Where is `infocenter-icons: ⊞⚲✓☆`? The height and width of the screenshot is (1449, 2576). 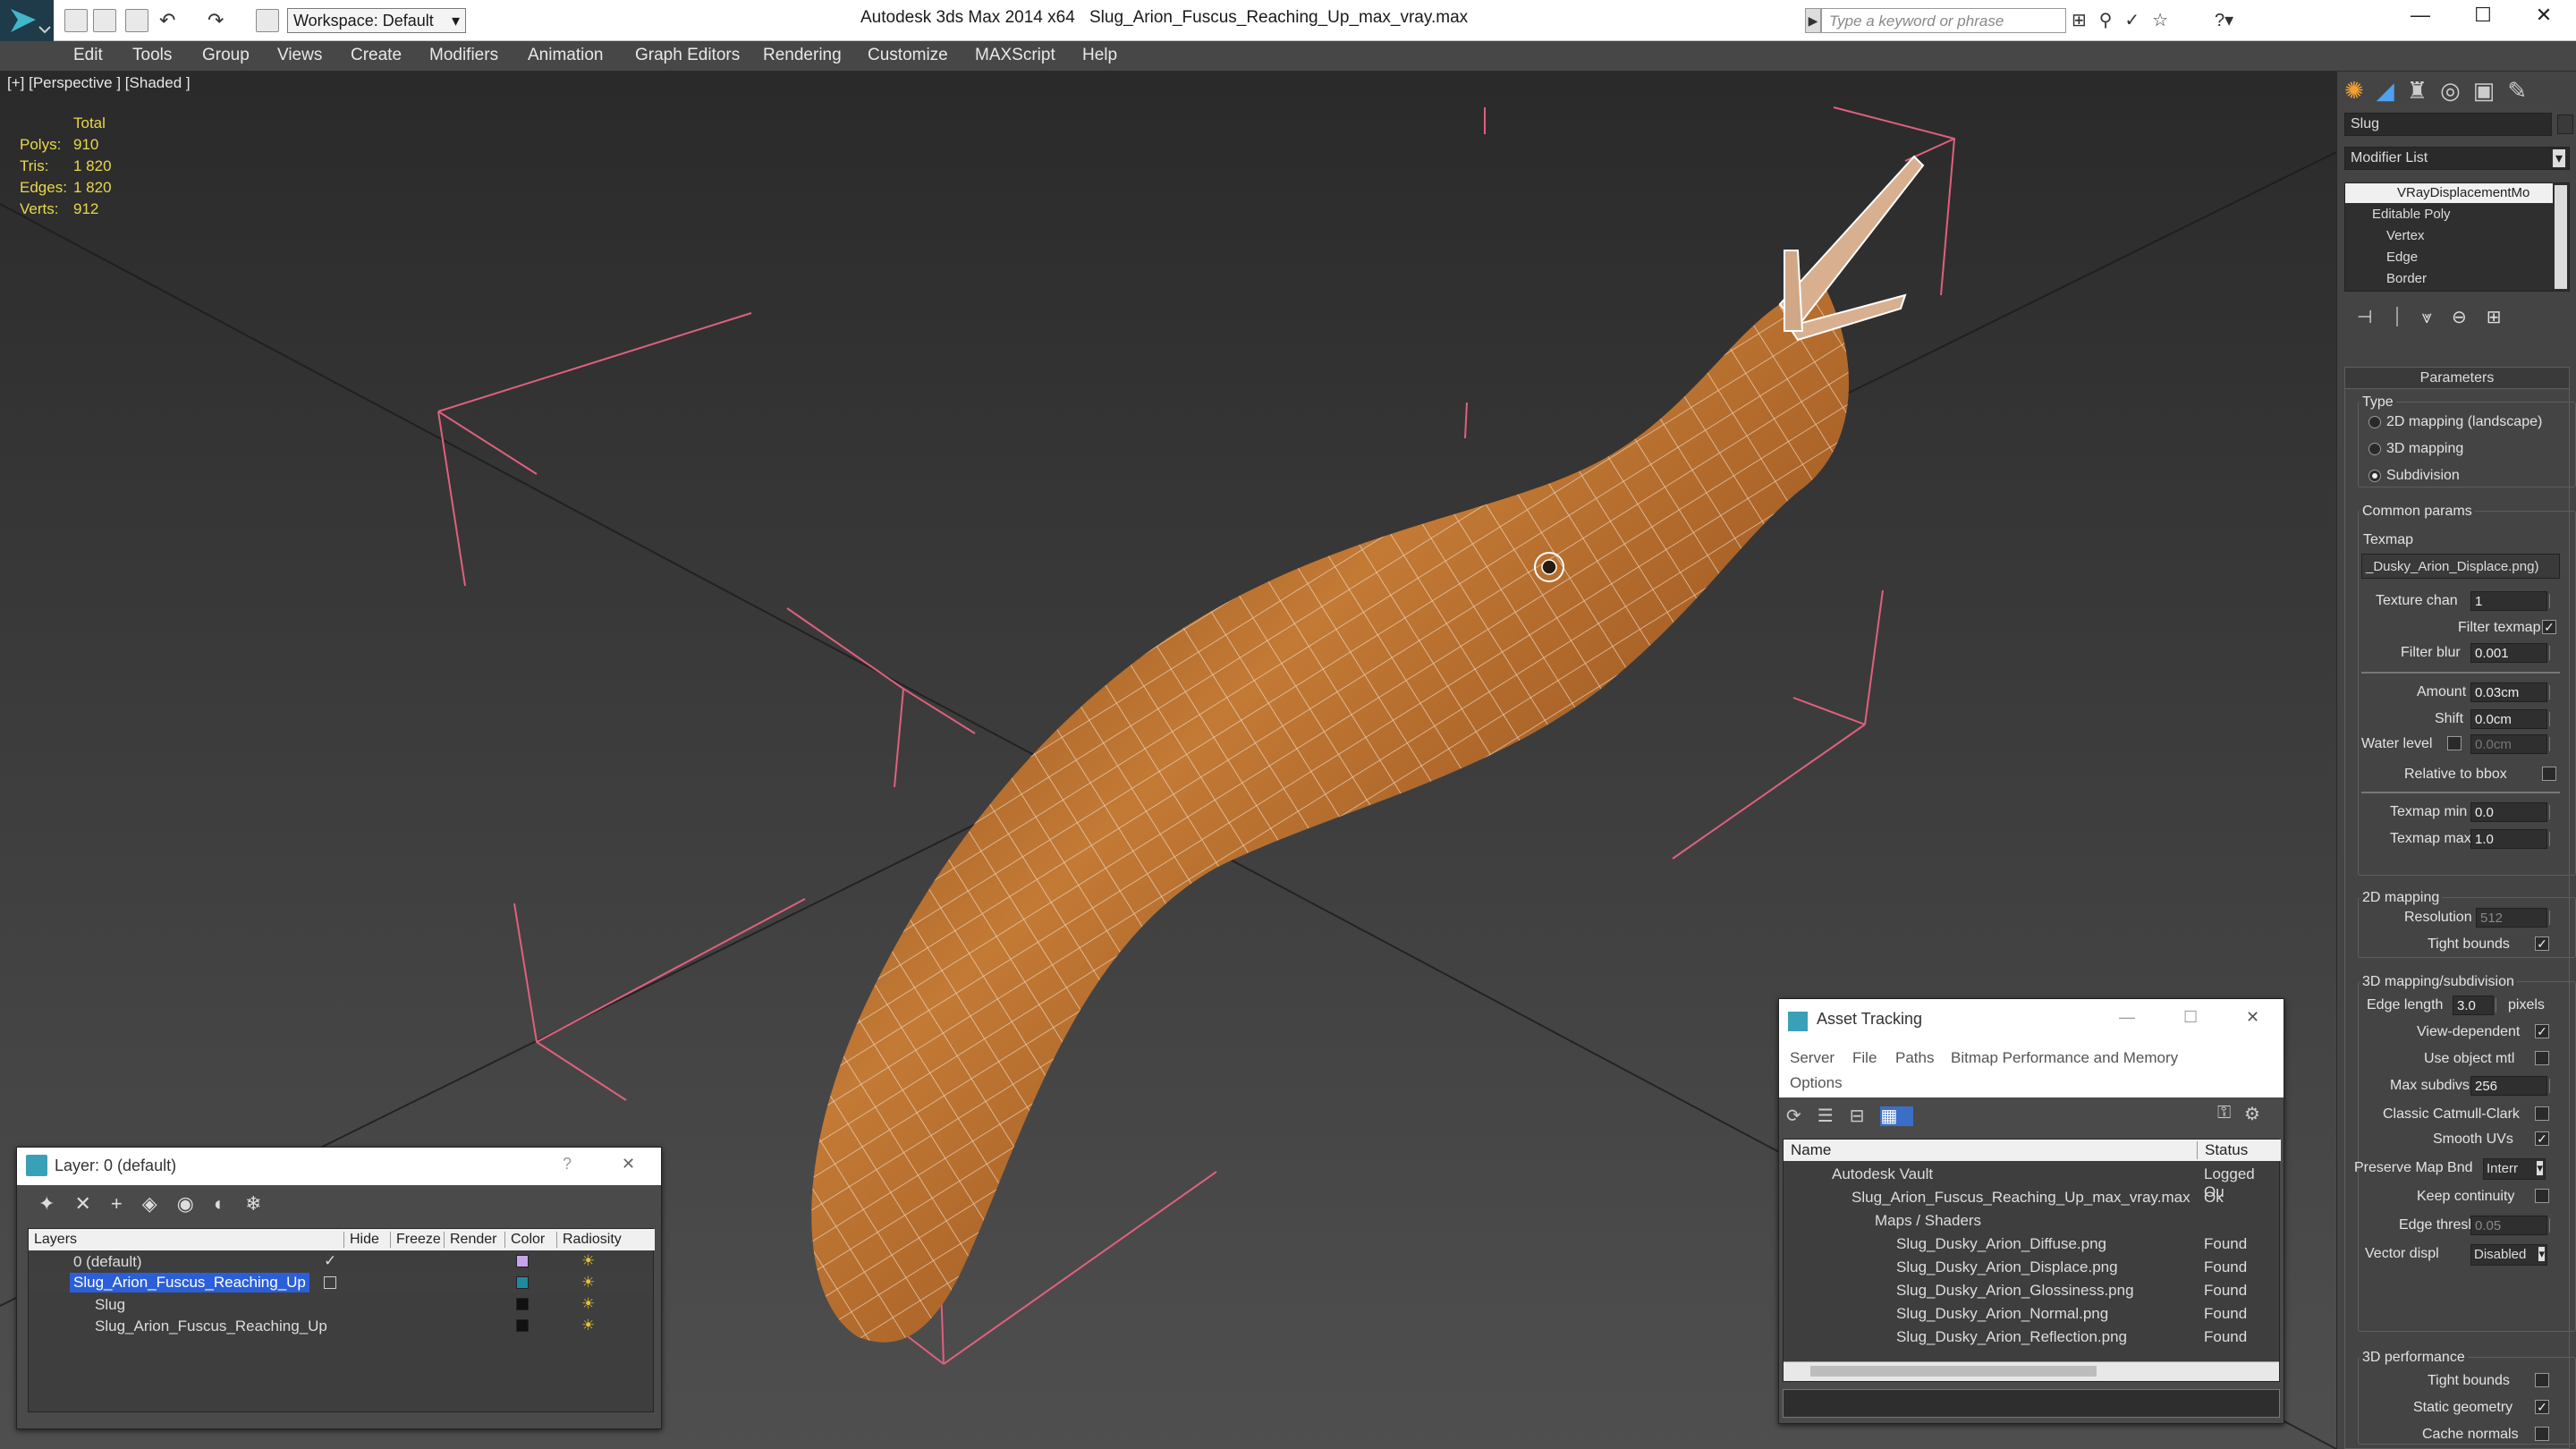 infocenter-icons: ⊞⚲✓☆ is located at coordinates (2126, 20).